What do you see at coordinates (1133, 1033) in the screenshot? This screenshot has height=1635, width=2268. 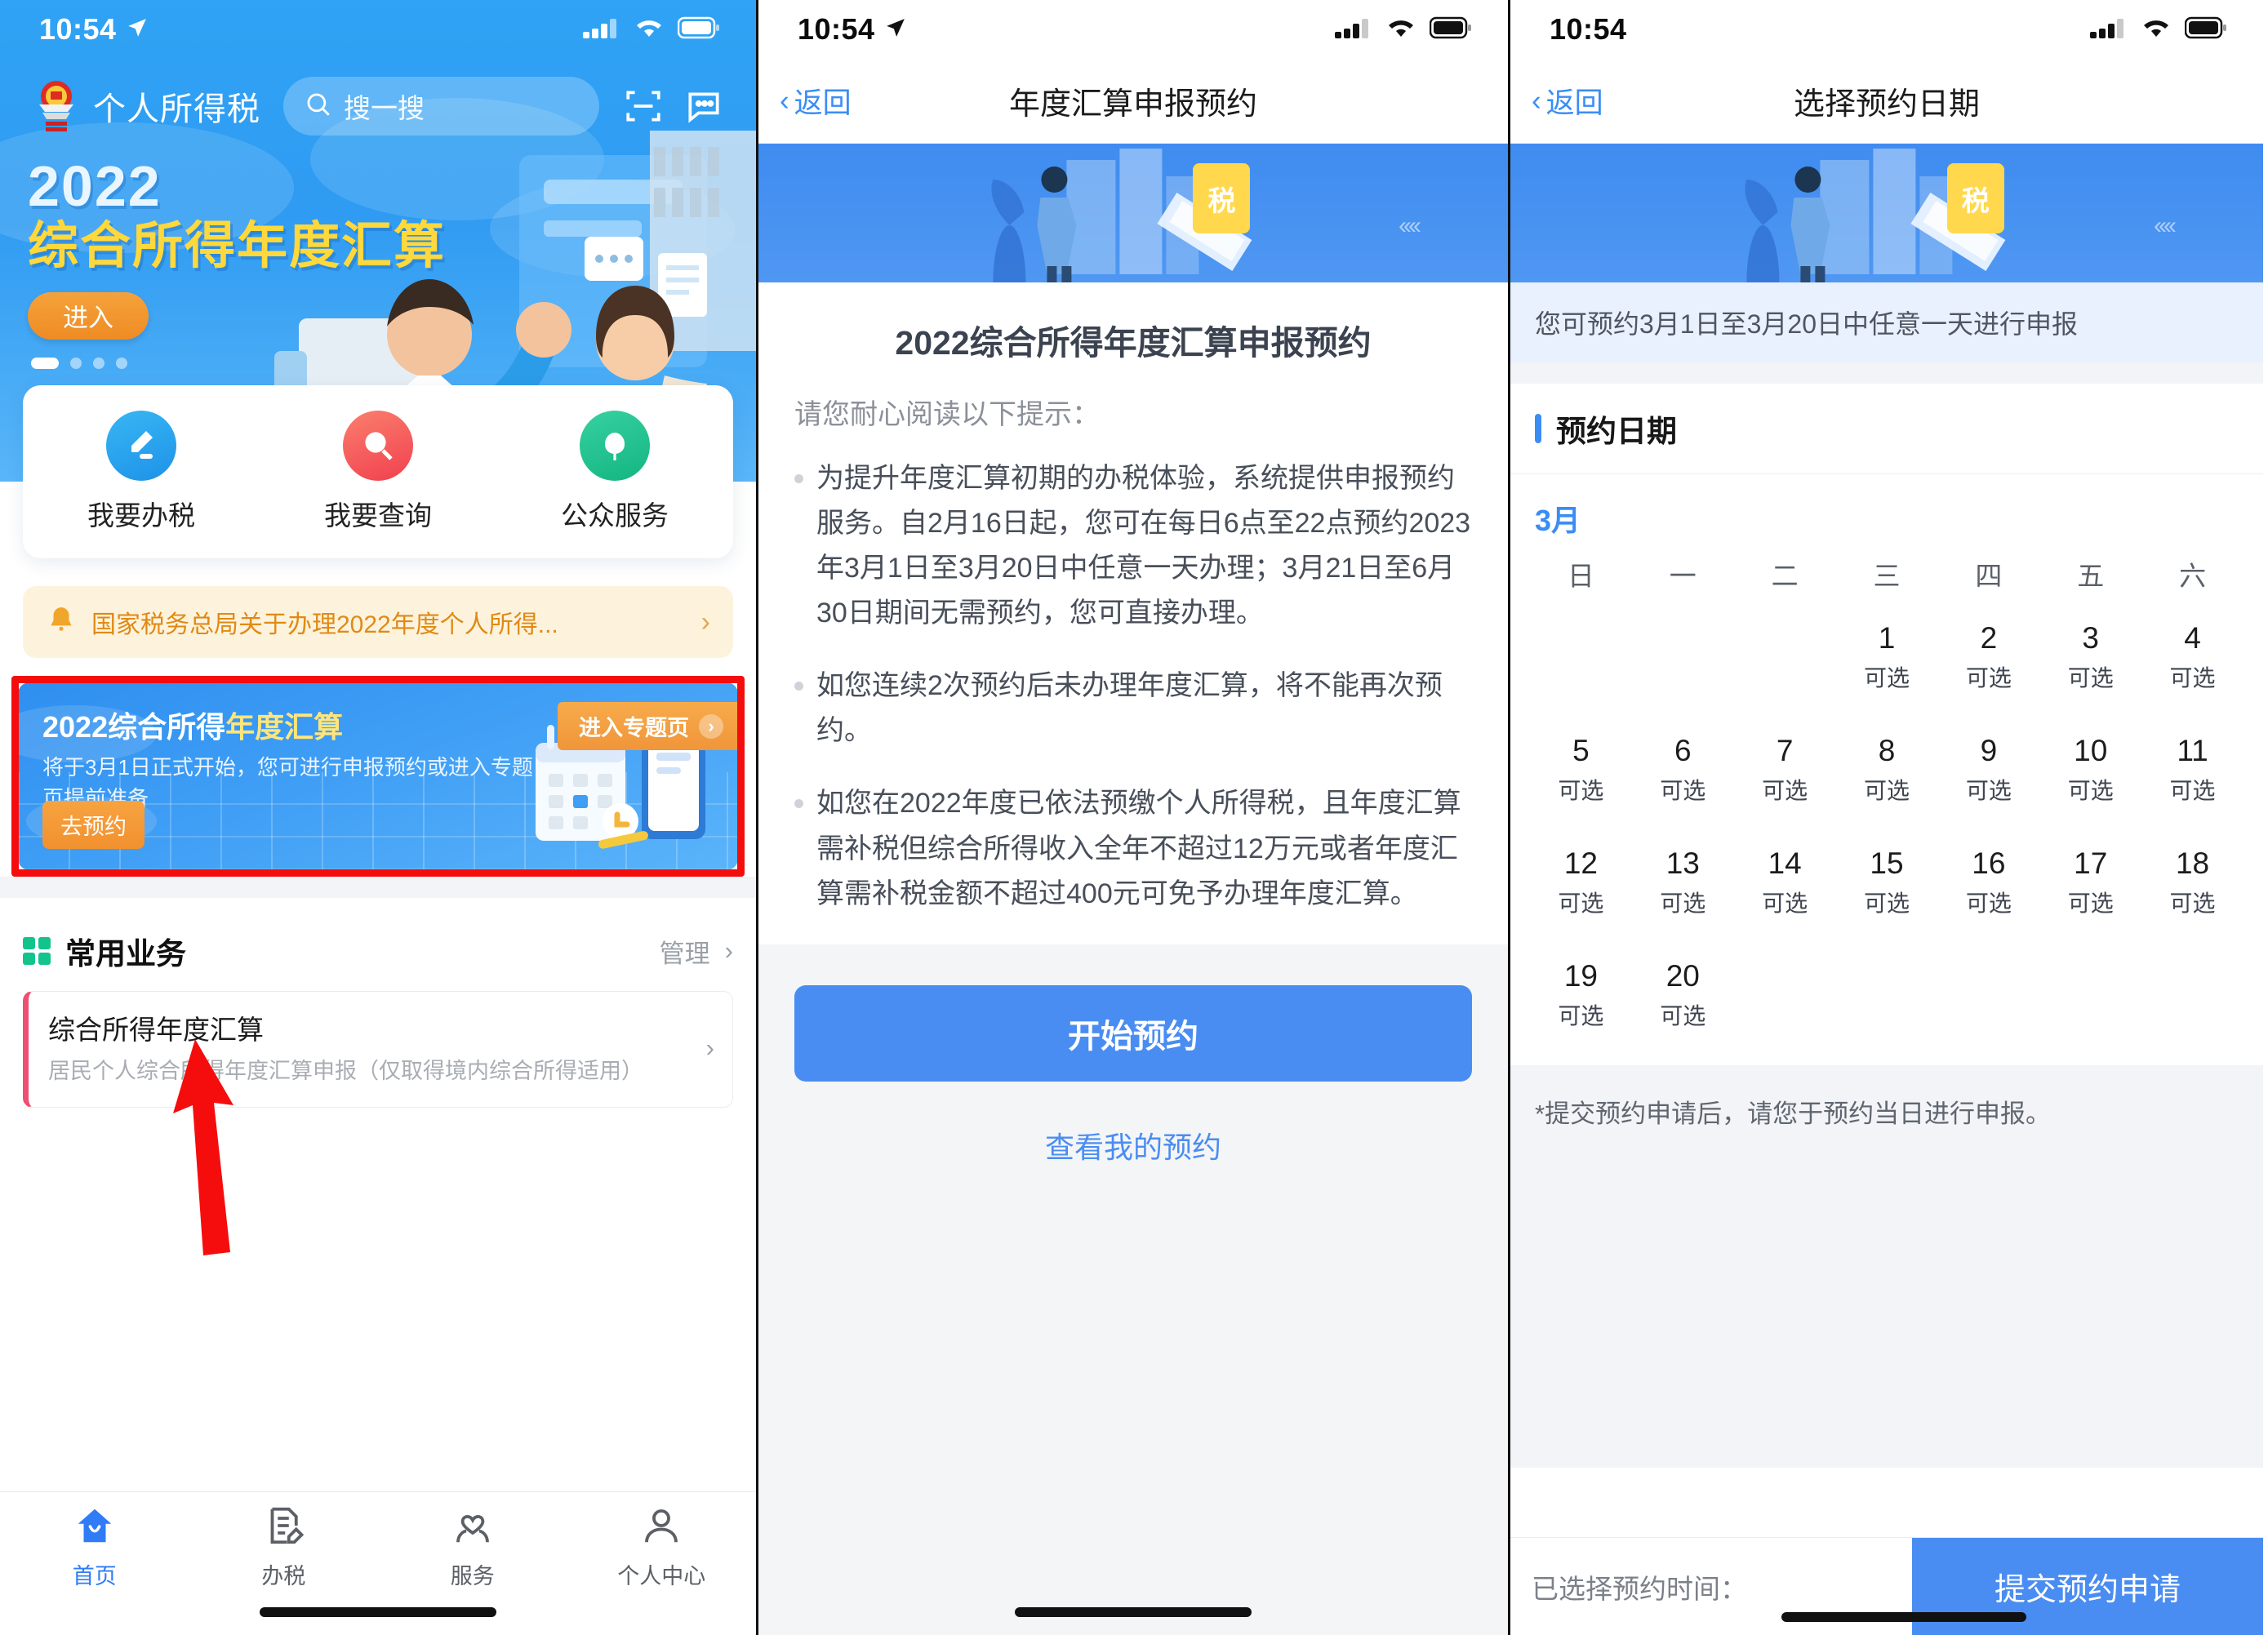 I see `start-appointment-button: 开始预约` at bounding box center [1133, 1033].